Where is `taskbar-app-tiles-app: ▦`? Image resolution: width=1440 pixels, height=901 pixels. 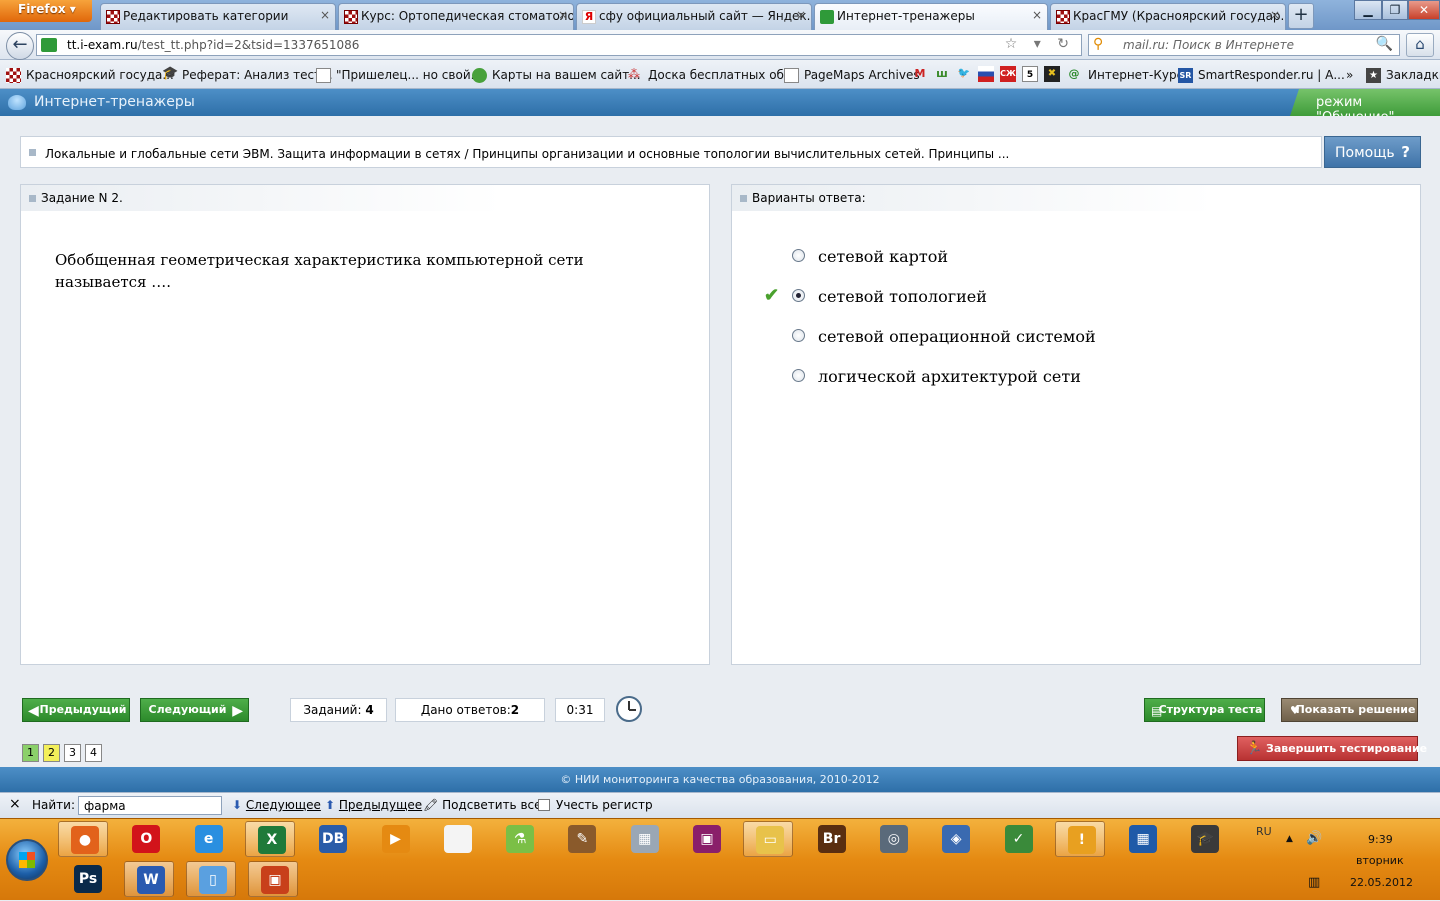
taskbar-app-tiles-app: ▦ is located at coordinates (1142, 839).